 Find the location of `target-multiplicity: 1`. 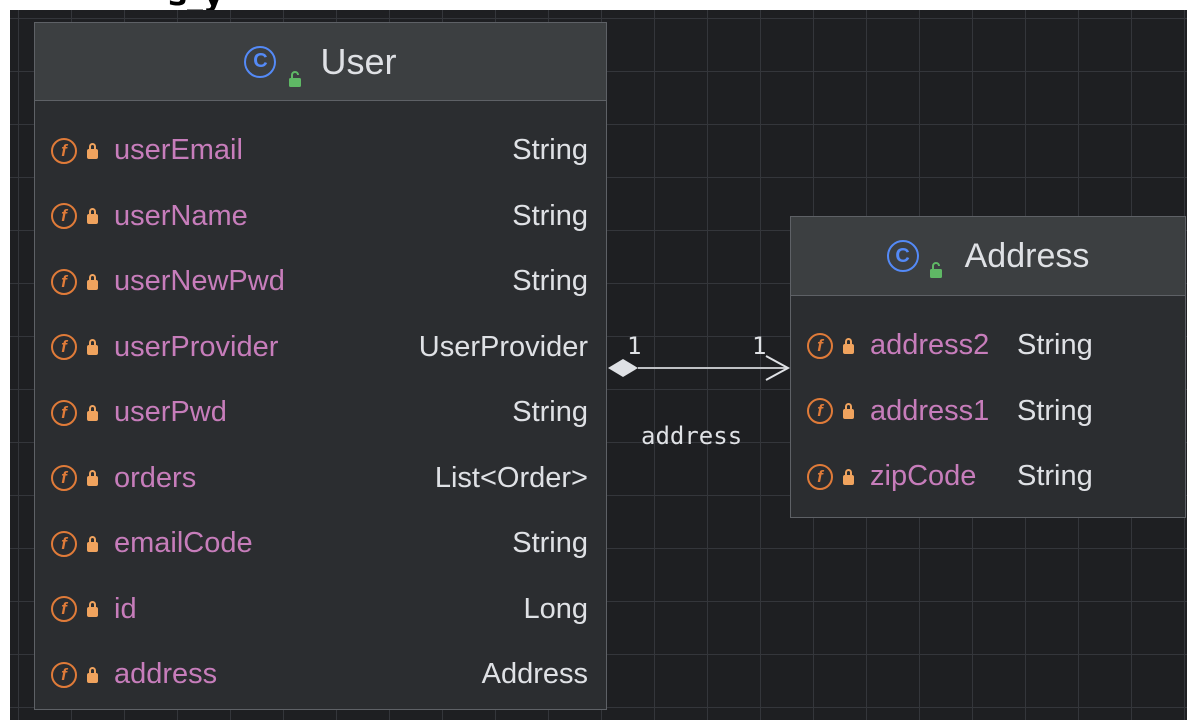

target-multiplicity: 1 is located at coordinates (759, 346).